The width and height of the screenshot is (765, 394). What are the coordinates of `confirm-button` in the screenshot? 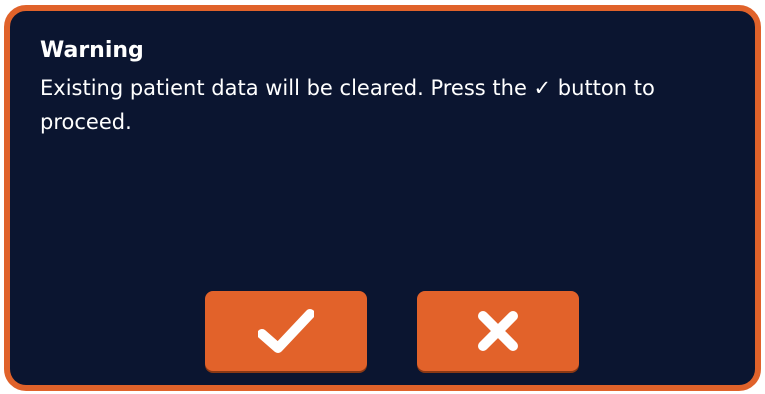 It's located at (286, 331).